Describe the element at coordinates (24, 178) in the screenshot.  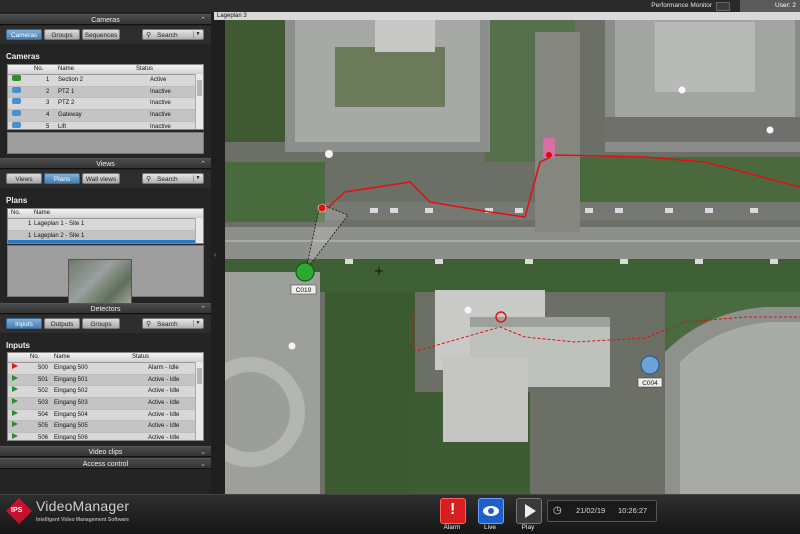
I see `tab-views: Views` at that location.